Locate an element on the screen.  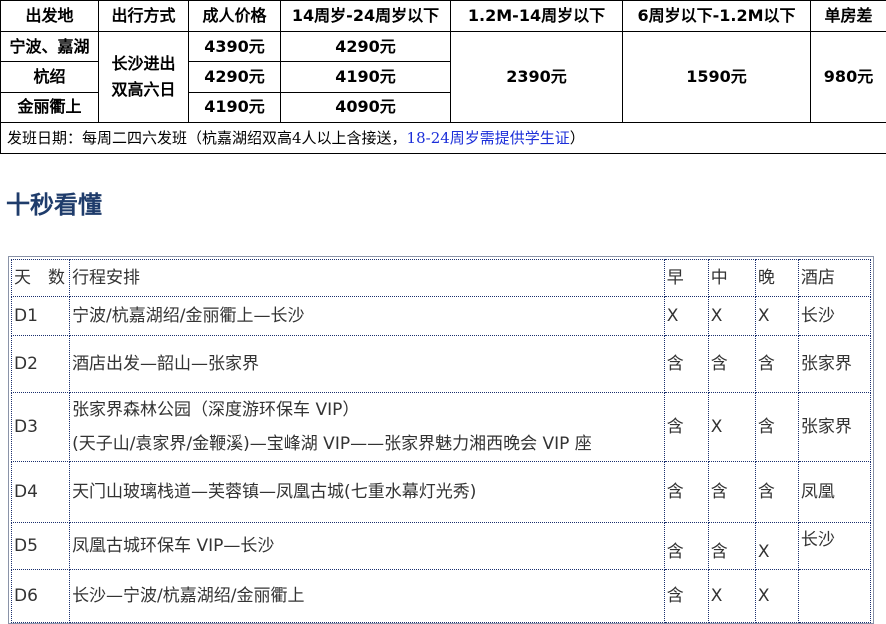
itinerary-day-row: D6 长沙—宁波/杭嘉湖绍/金丽衢上 含 X X is located at coordinates (441, 596).